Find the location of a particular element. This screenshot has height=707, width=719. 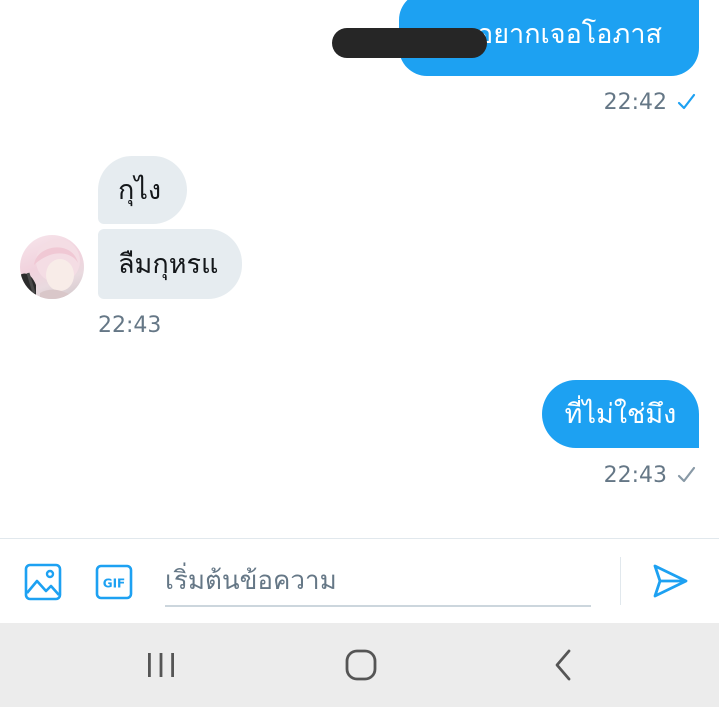

incoming-message-bubble: ลืมกุหรแ is located at coordinates (170, 264).